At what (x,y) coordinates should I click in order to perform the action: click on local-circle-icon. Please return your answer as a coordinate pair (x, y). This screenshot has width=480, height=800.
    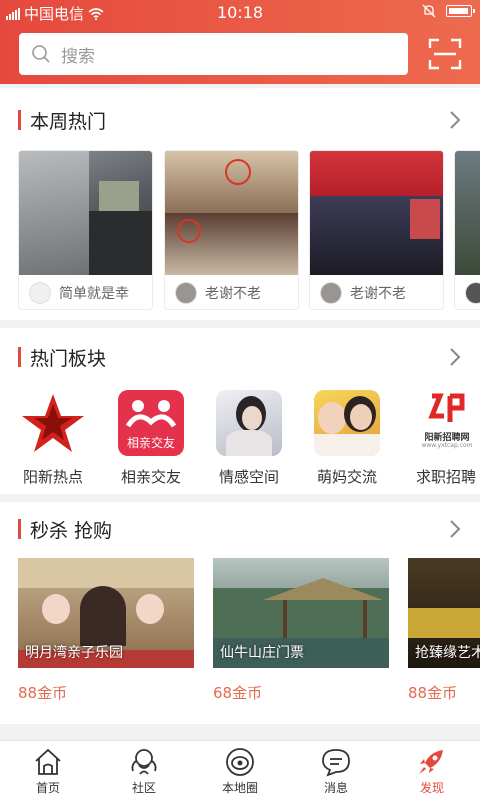
    Looking at the image, I should click on (240, 762).